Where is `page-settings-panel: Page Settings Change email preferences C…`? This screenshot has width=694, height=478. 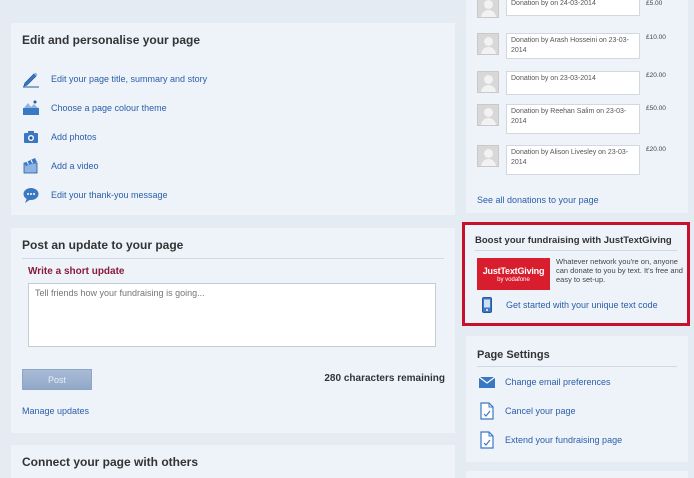
page-settings-panel: Page Settings Change email preferences C… is located at coordinates (577, 399).